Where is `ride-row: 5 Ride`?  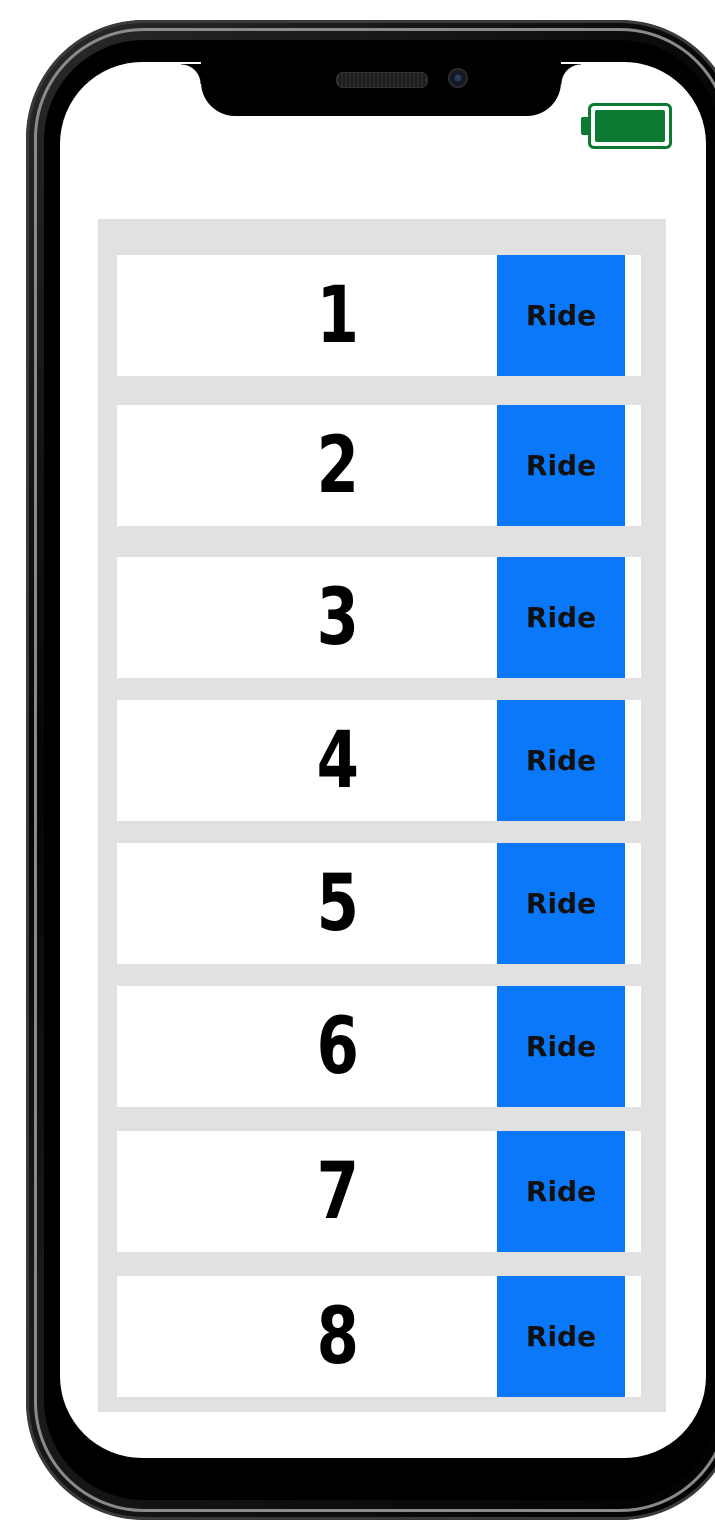 ride-row: 5 Ride is located at coordinates (379, 903).